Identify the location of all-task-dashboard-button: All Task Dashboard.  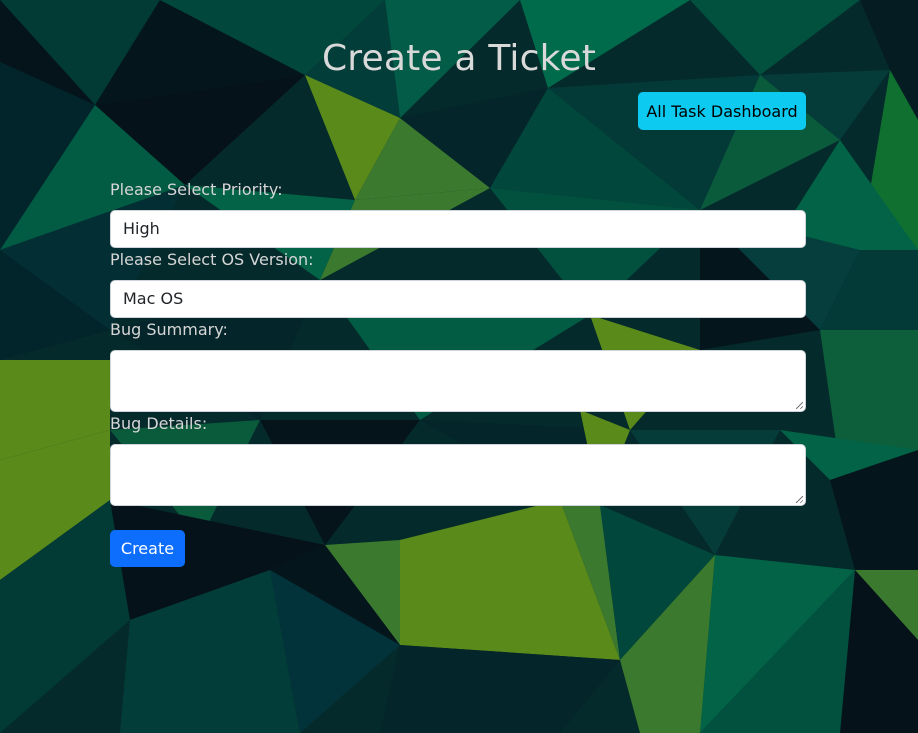
(722, 111).